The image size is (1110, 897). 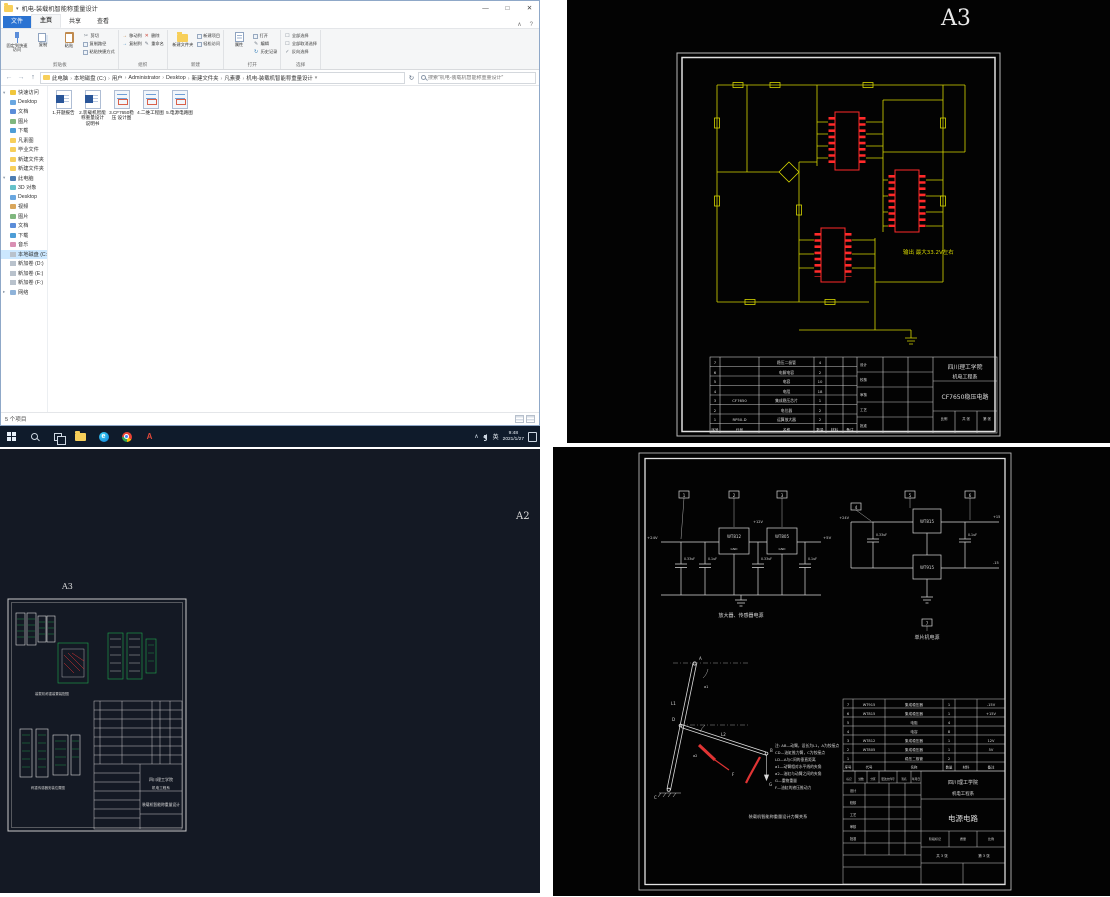 What do you see at coordinates (17, 9) in the screenshot?
I see `quick-access-toolbar-arrow: ▾` at bounding box center [17, 9].